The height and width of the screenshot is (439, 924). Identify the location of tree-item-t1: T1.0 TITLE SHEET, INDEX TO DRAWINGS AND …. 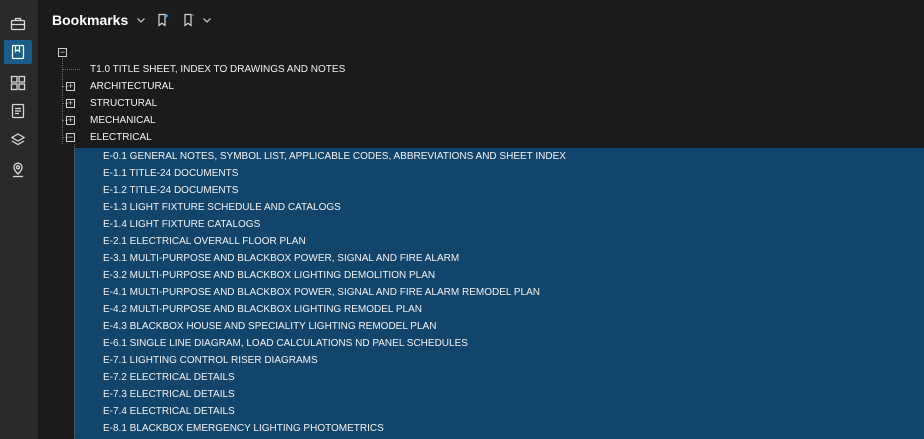
(481, 69).